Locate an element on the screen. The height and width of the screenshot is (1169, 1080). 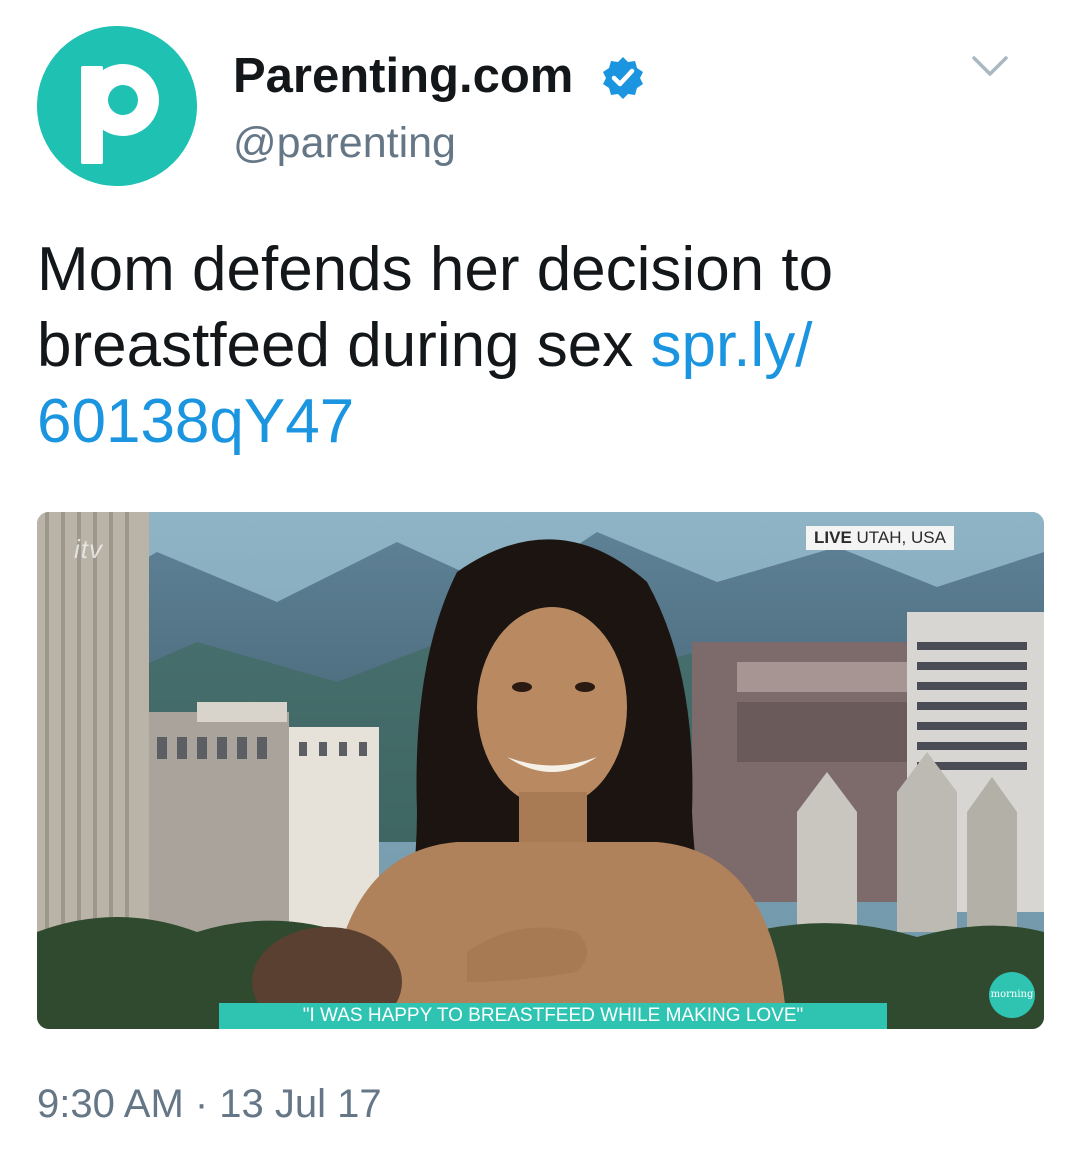
parenting-logo-icon is located at coordinates (117, 106).